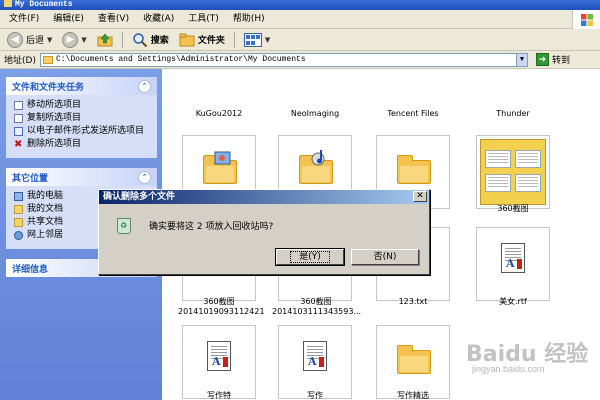 This screenshot has height=400, width=600. I want to click on dialog-message: 确实要将这 2 项放入回收站吗?, so click(211, 227).